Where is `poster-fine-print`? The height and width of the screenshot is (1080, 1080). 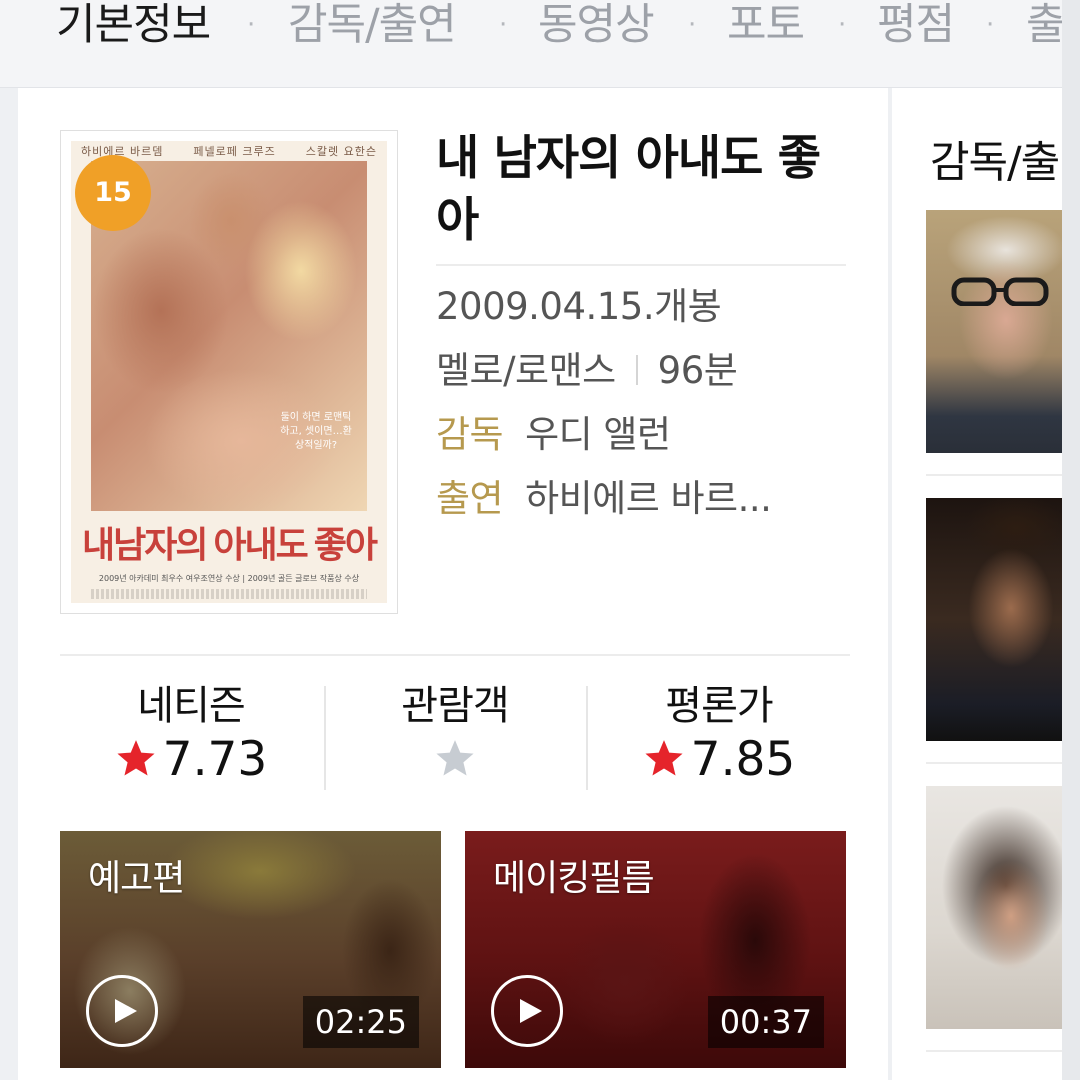
poster-fine-print is located at coordinates (229, 594).